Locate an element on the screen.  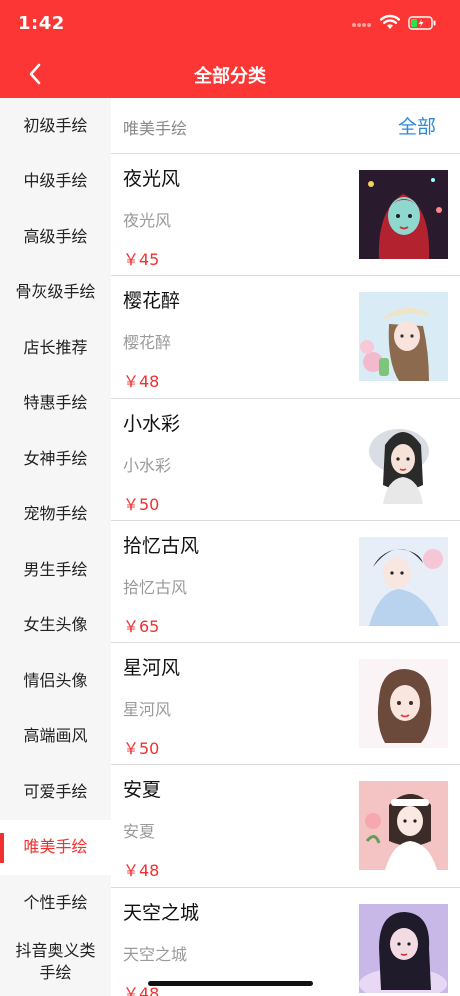
sidebar-item: 宠物手绘 is located at coordinates (55, 515).